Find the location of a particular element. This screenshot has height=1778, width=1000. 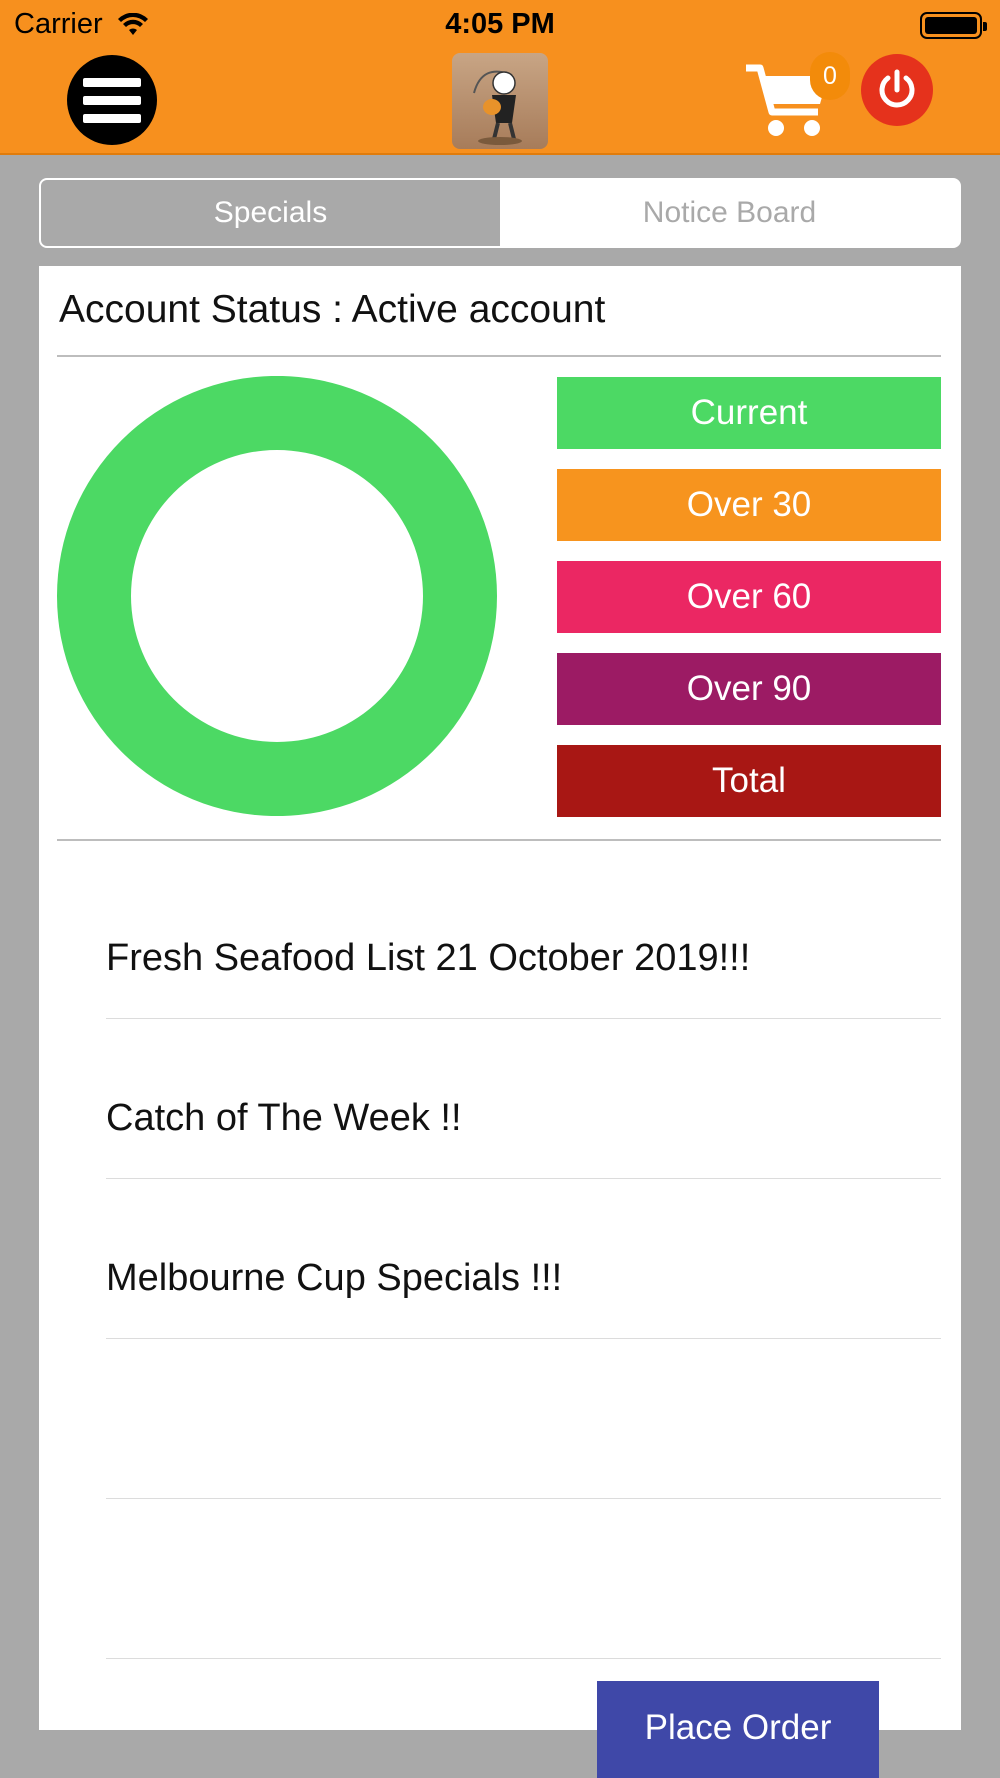

hamburger-menu-button is located at coordinates (112, 100).